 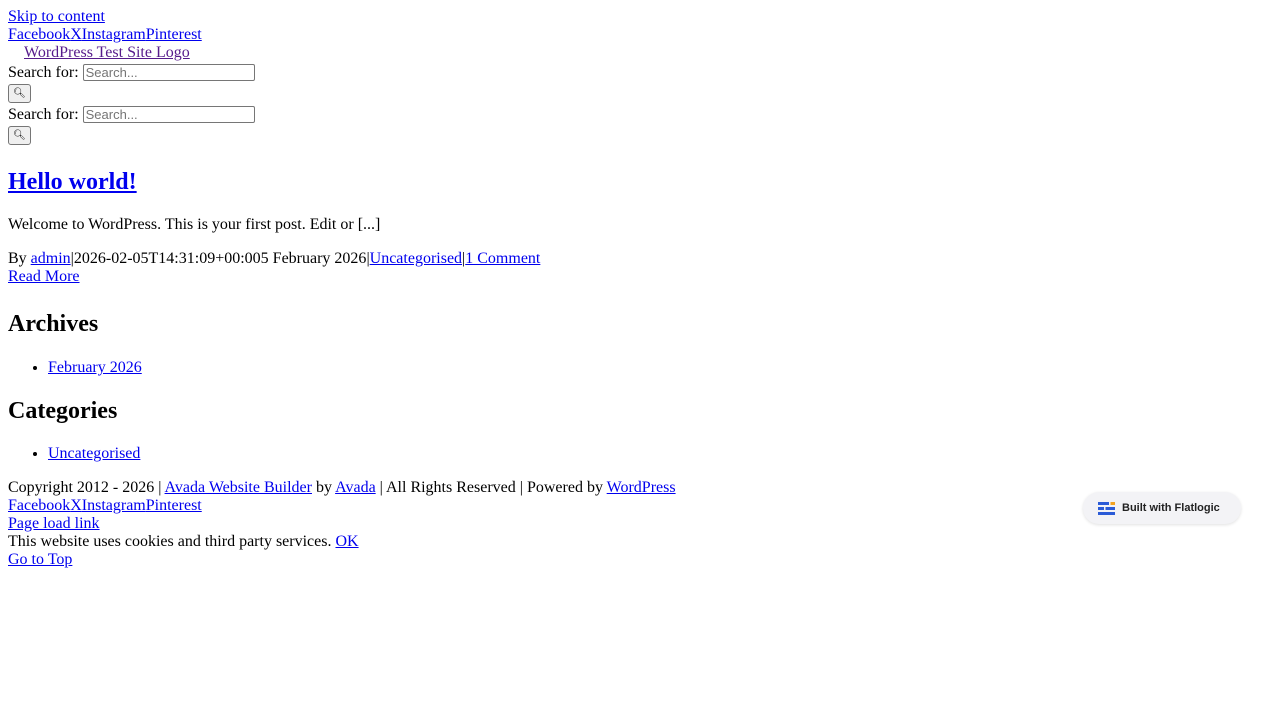 What do you see at coordinates (640, 17) in the screenshot?
I see `skip-row: Skip to content` at bounding box center [640, 17].